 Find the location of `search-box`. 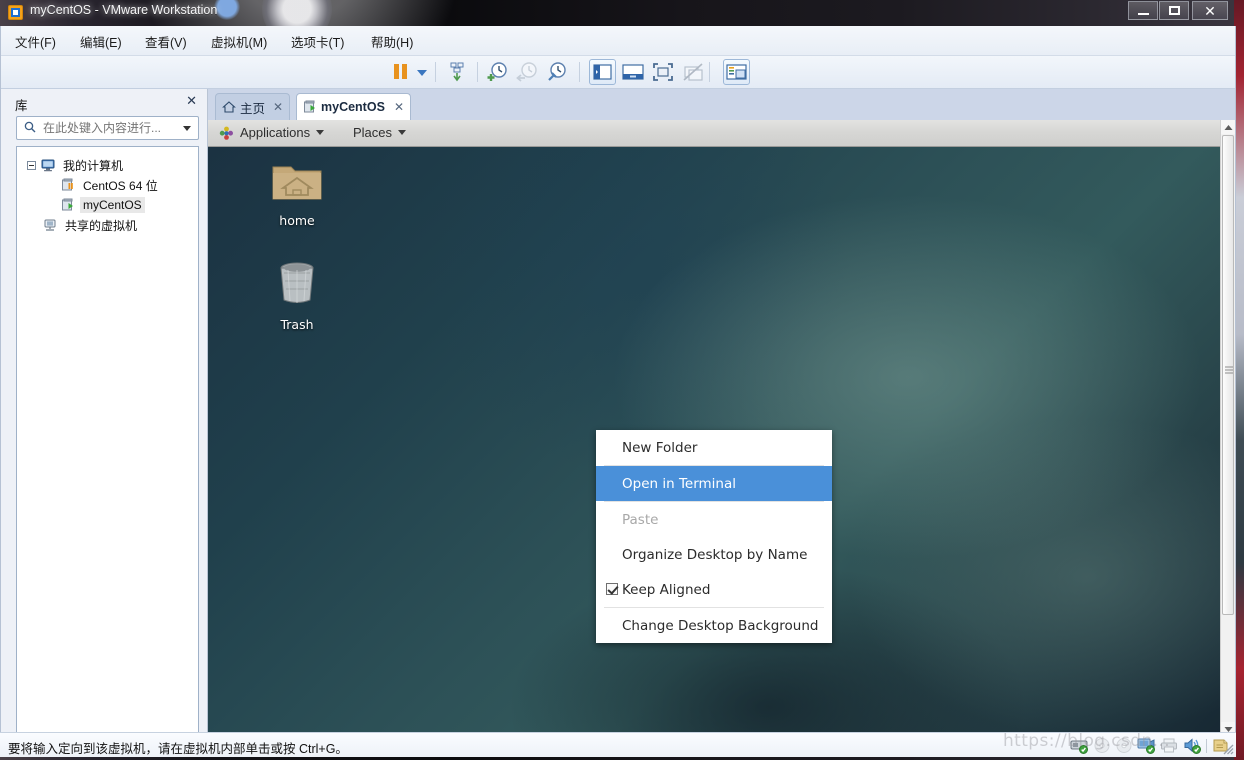

search-box is located at coordinates (107, 128).